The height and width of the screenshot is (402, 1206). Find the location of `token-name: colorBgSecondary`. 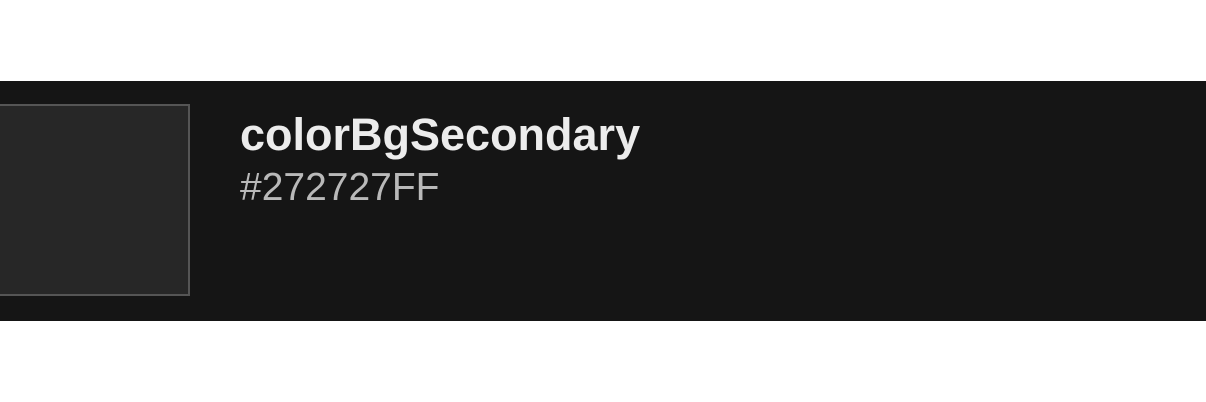

token-name: colorBgSecondary is located at coordinates (440, 134).